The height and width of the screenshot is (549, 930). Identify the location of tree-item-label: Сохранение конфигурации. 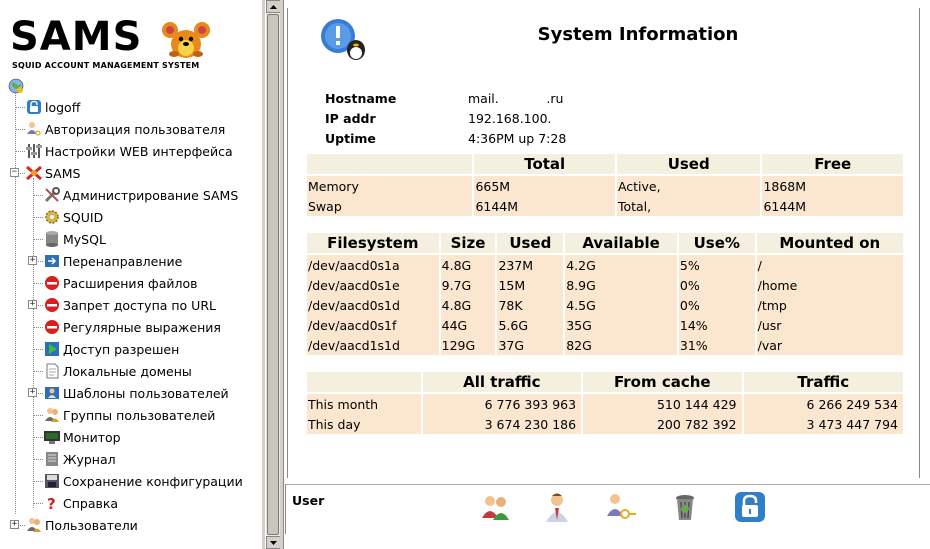
(153, 481).